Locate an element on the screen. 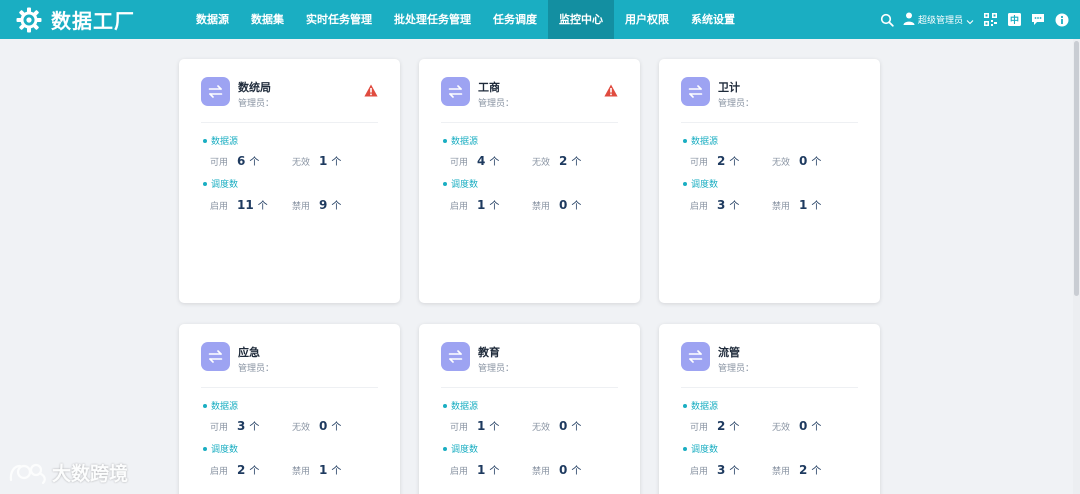 This screenshot has width=1080, height=494. vertical-scrollbar is located at coordinates (1076, 266).